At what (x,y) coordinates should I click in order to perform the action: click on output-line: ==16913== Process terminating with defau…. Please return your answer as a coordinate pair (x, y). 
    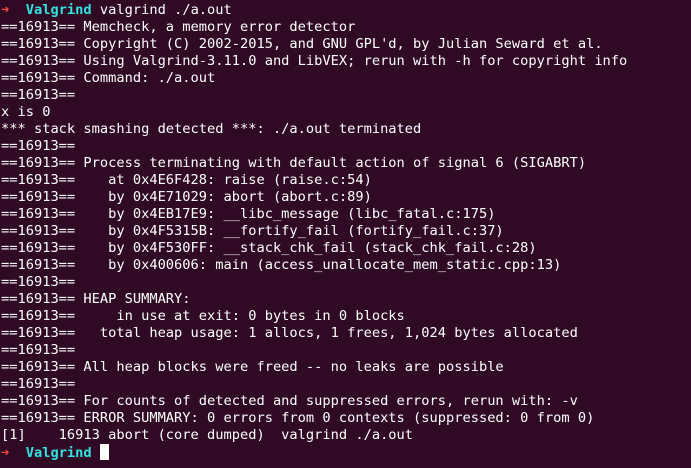
    Looking at the image, I should click on (294, 163).